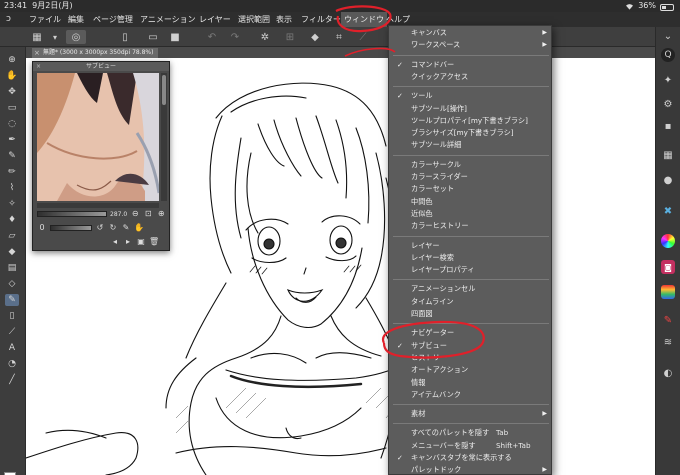  What do you see at coordinates (113, 19) in the screenshot?
I see `menu-page-management: ページ管理` at bounding box center [113, 19].